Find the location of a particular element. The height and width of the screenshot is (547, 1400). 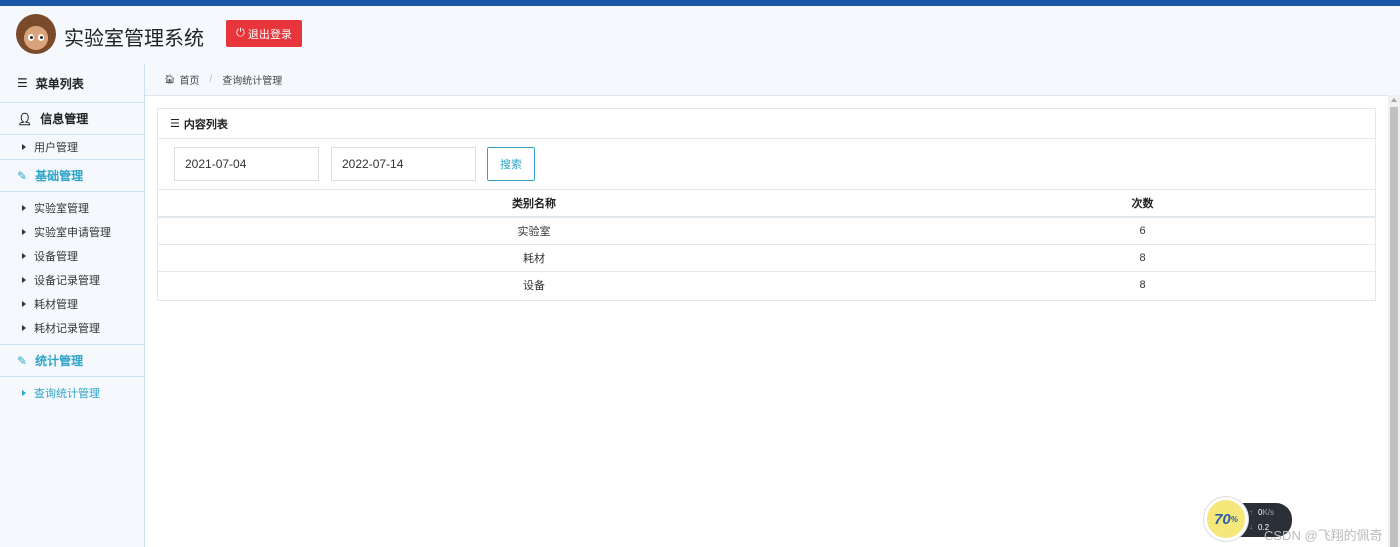

sidebar-item-lab-management: 实验室管理 is located at coordinates (72, 208).